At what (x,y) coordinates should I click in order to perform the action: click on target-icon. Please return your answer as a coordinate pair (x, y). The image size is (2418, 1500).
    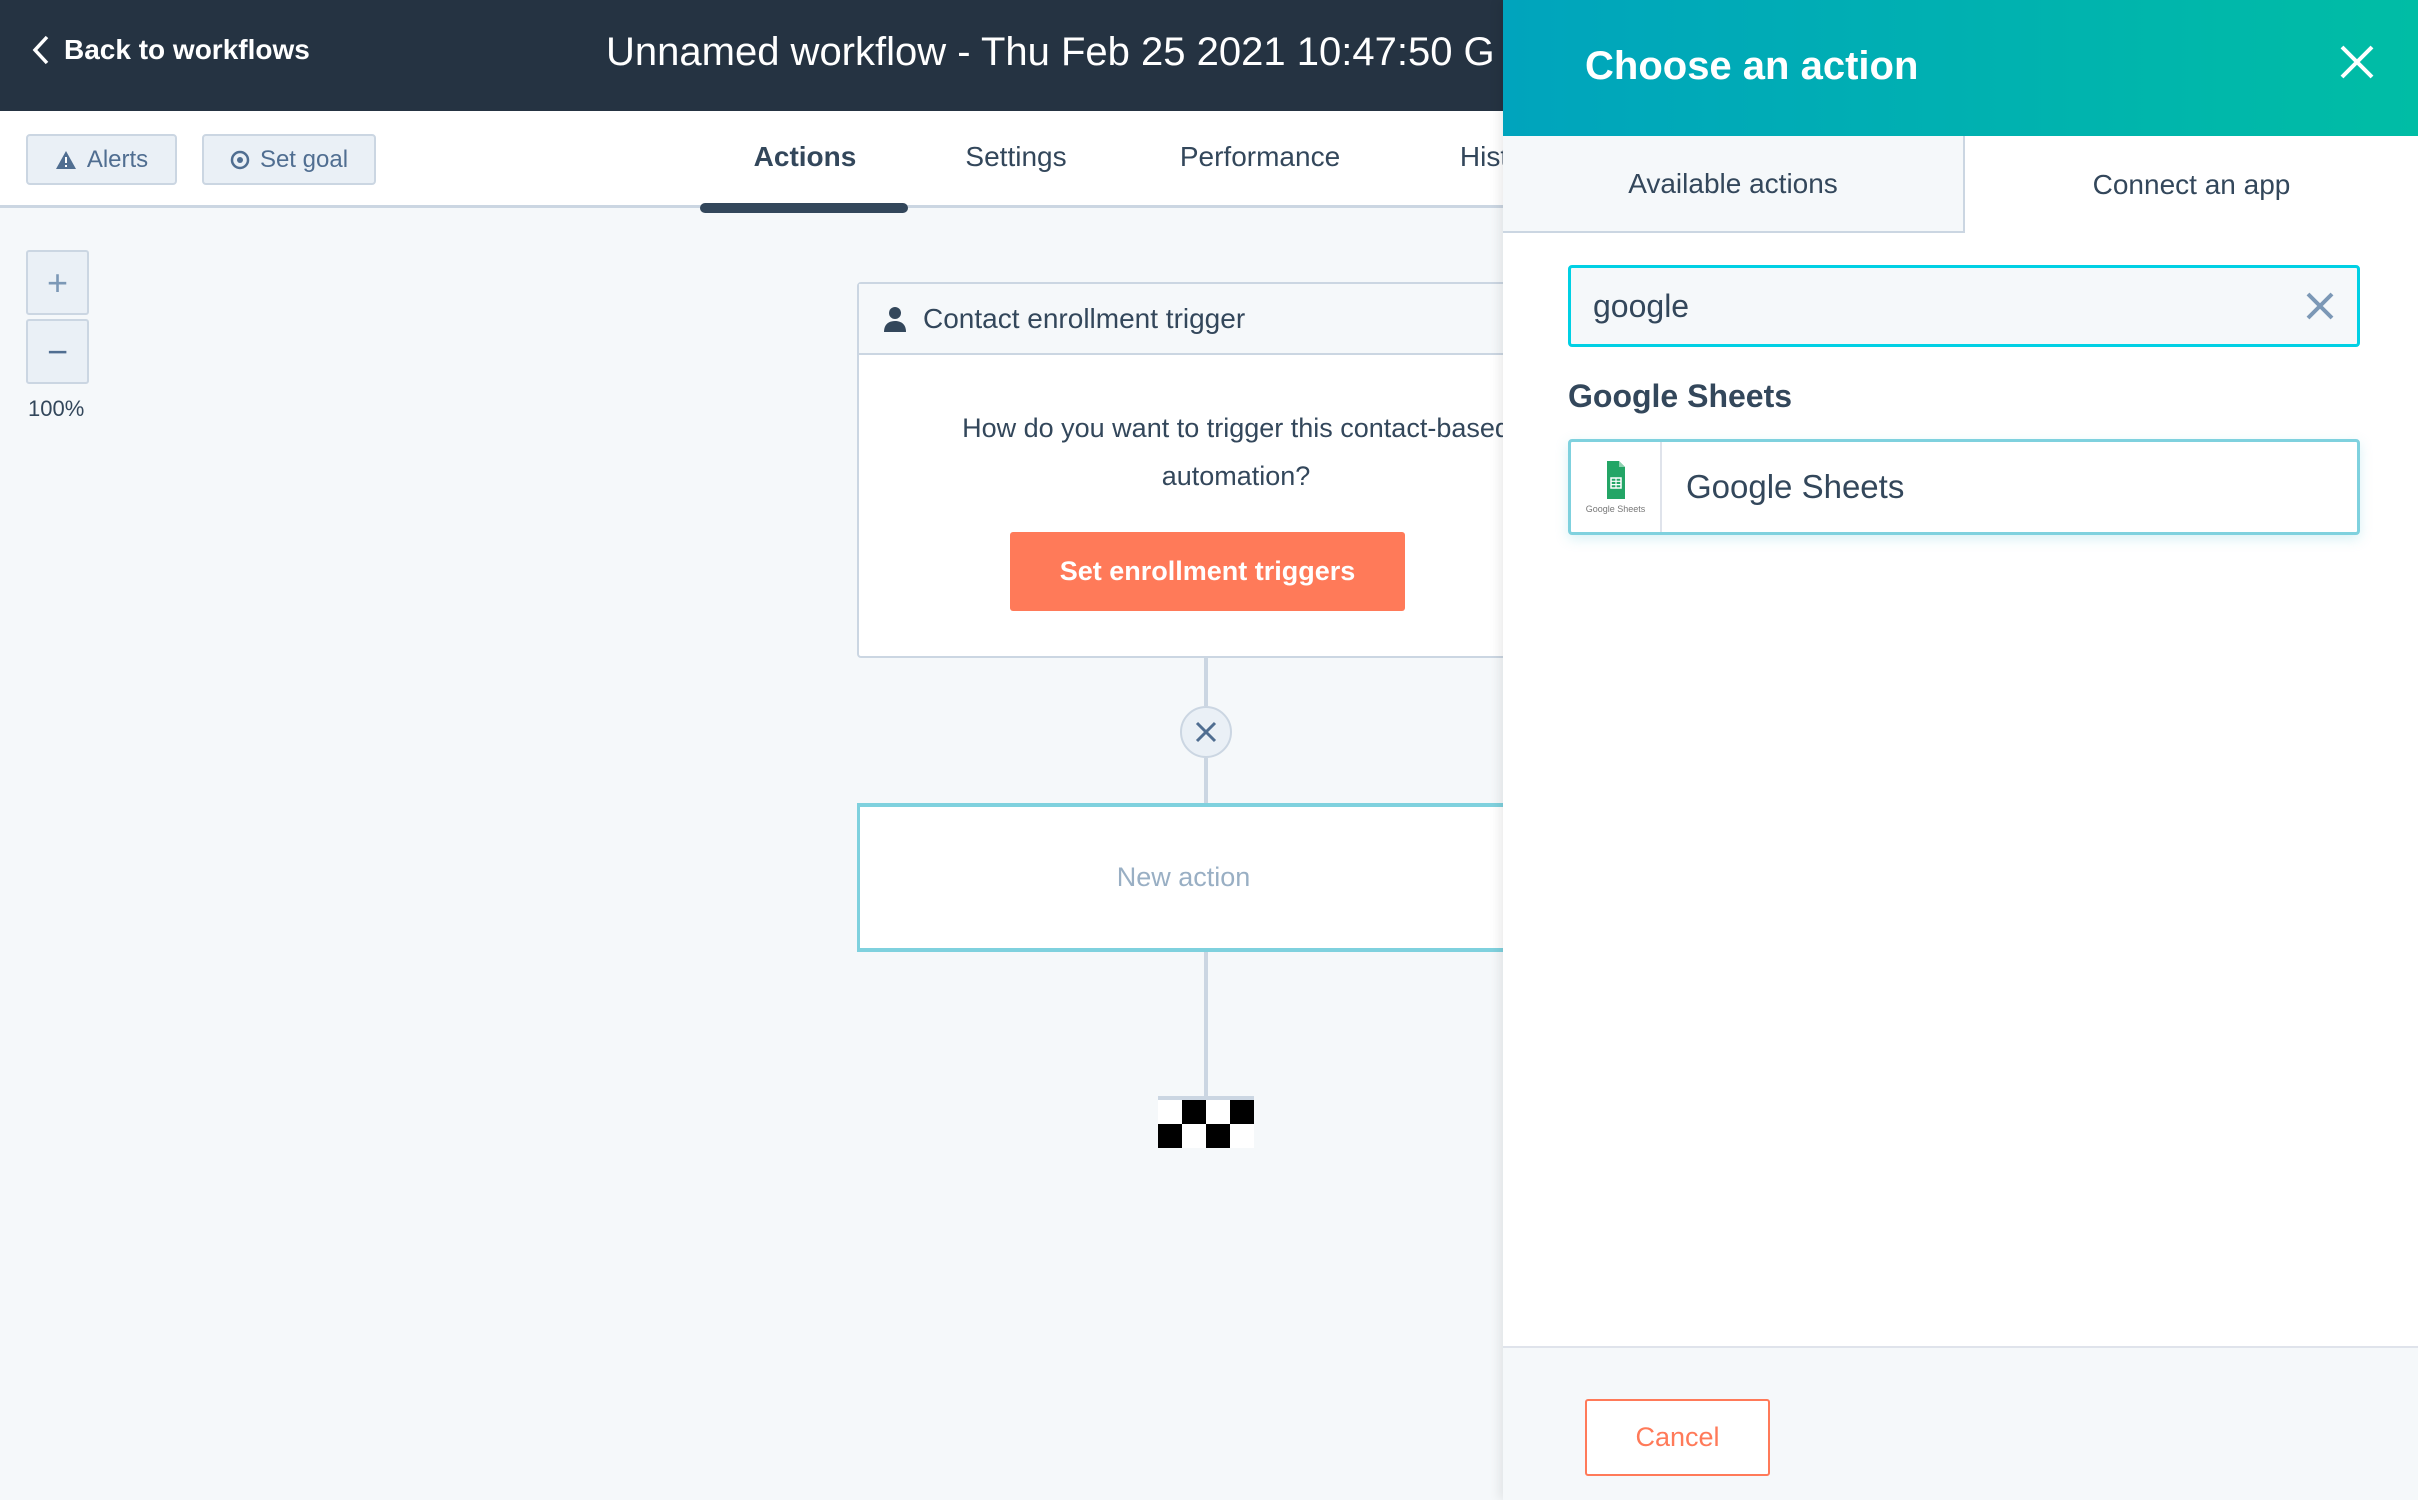
    Looking at the image, I should click on (240, 159).